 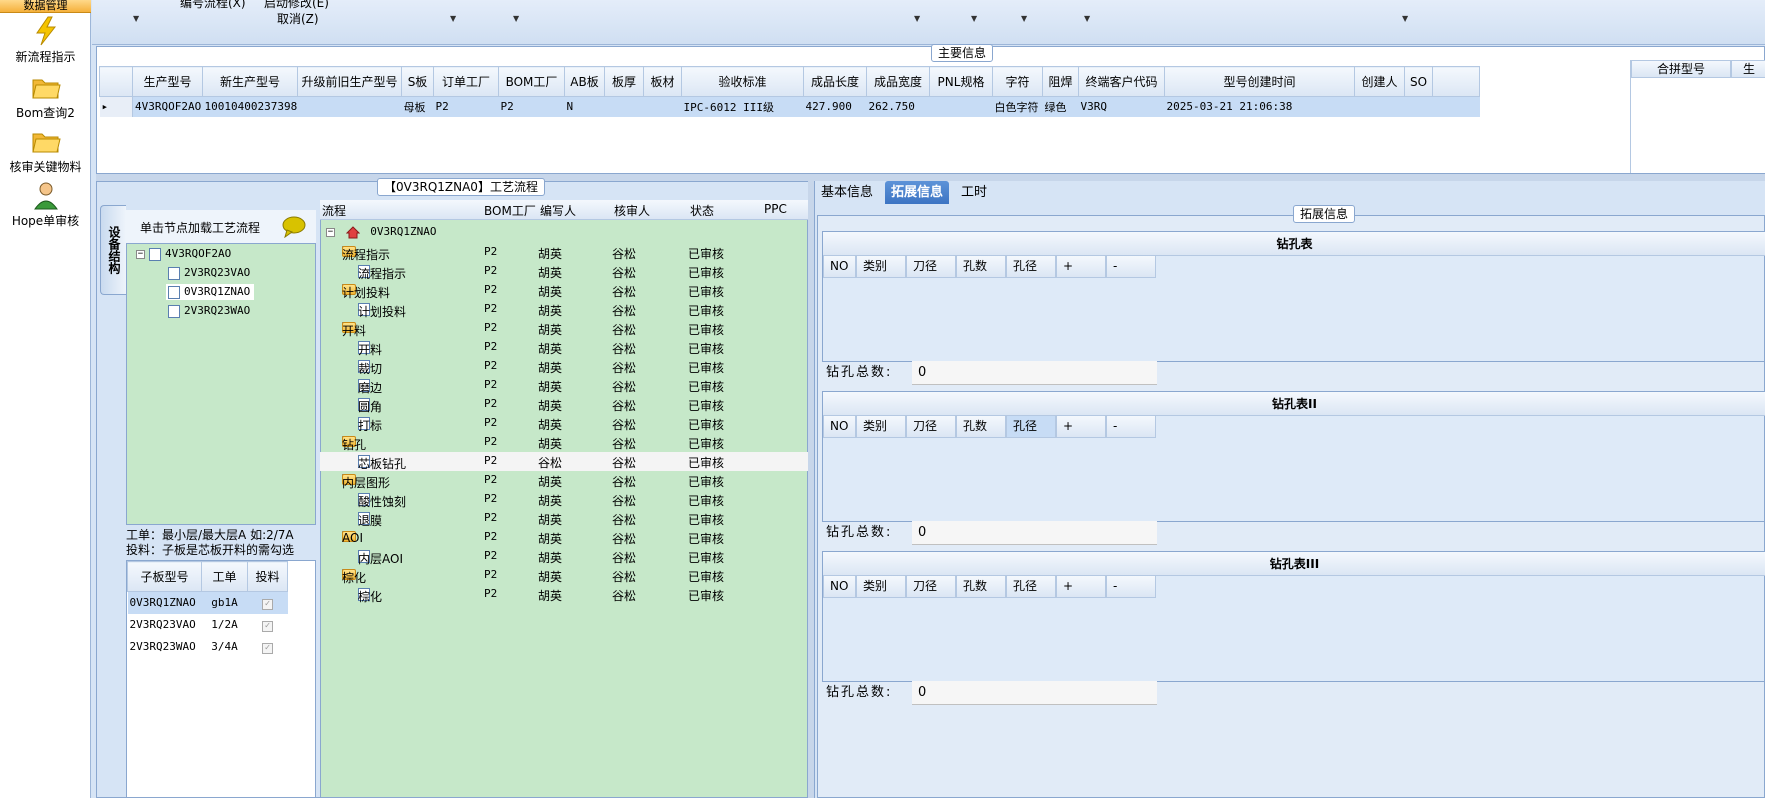 I want to click on cell: 0V3RQ1ZNAO, so click(x=164, y=602).